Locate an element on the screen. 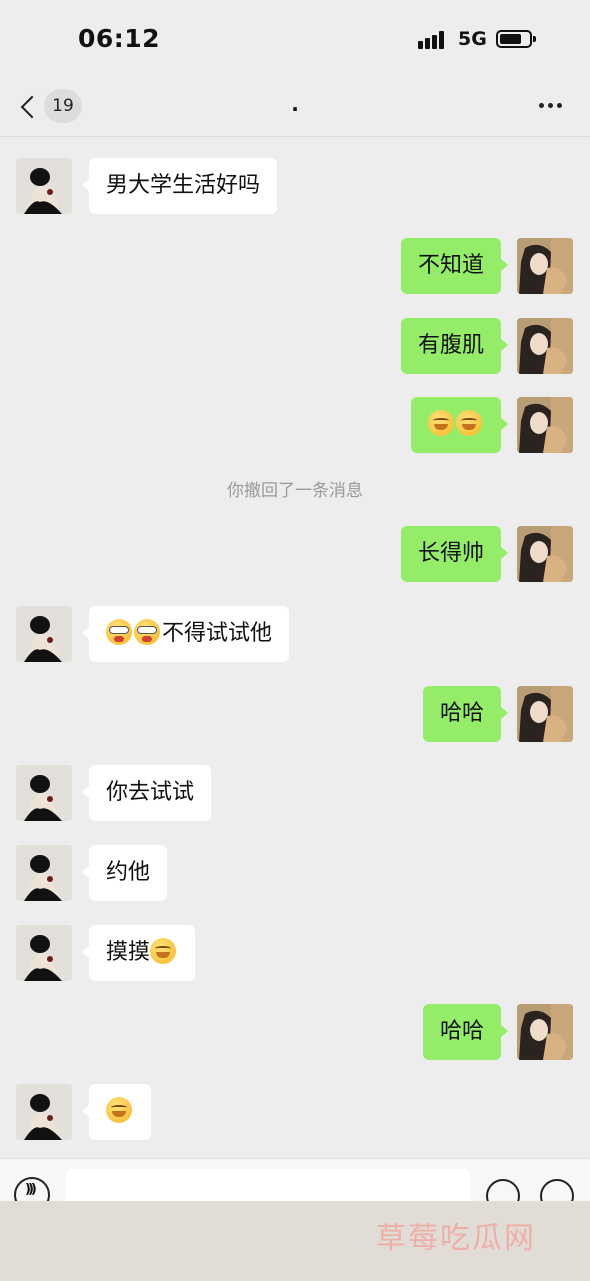 This screenshot has height=1281, width=590. input-bar: 草莓吃瓜网 is located at coordinates (295, 1219).